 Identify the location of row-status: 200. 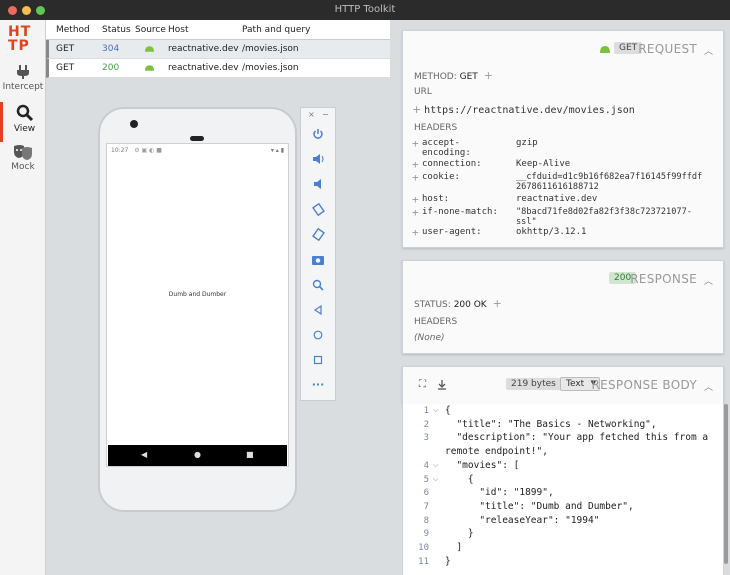
(111, 68).